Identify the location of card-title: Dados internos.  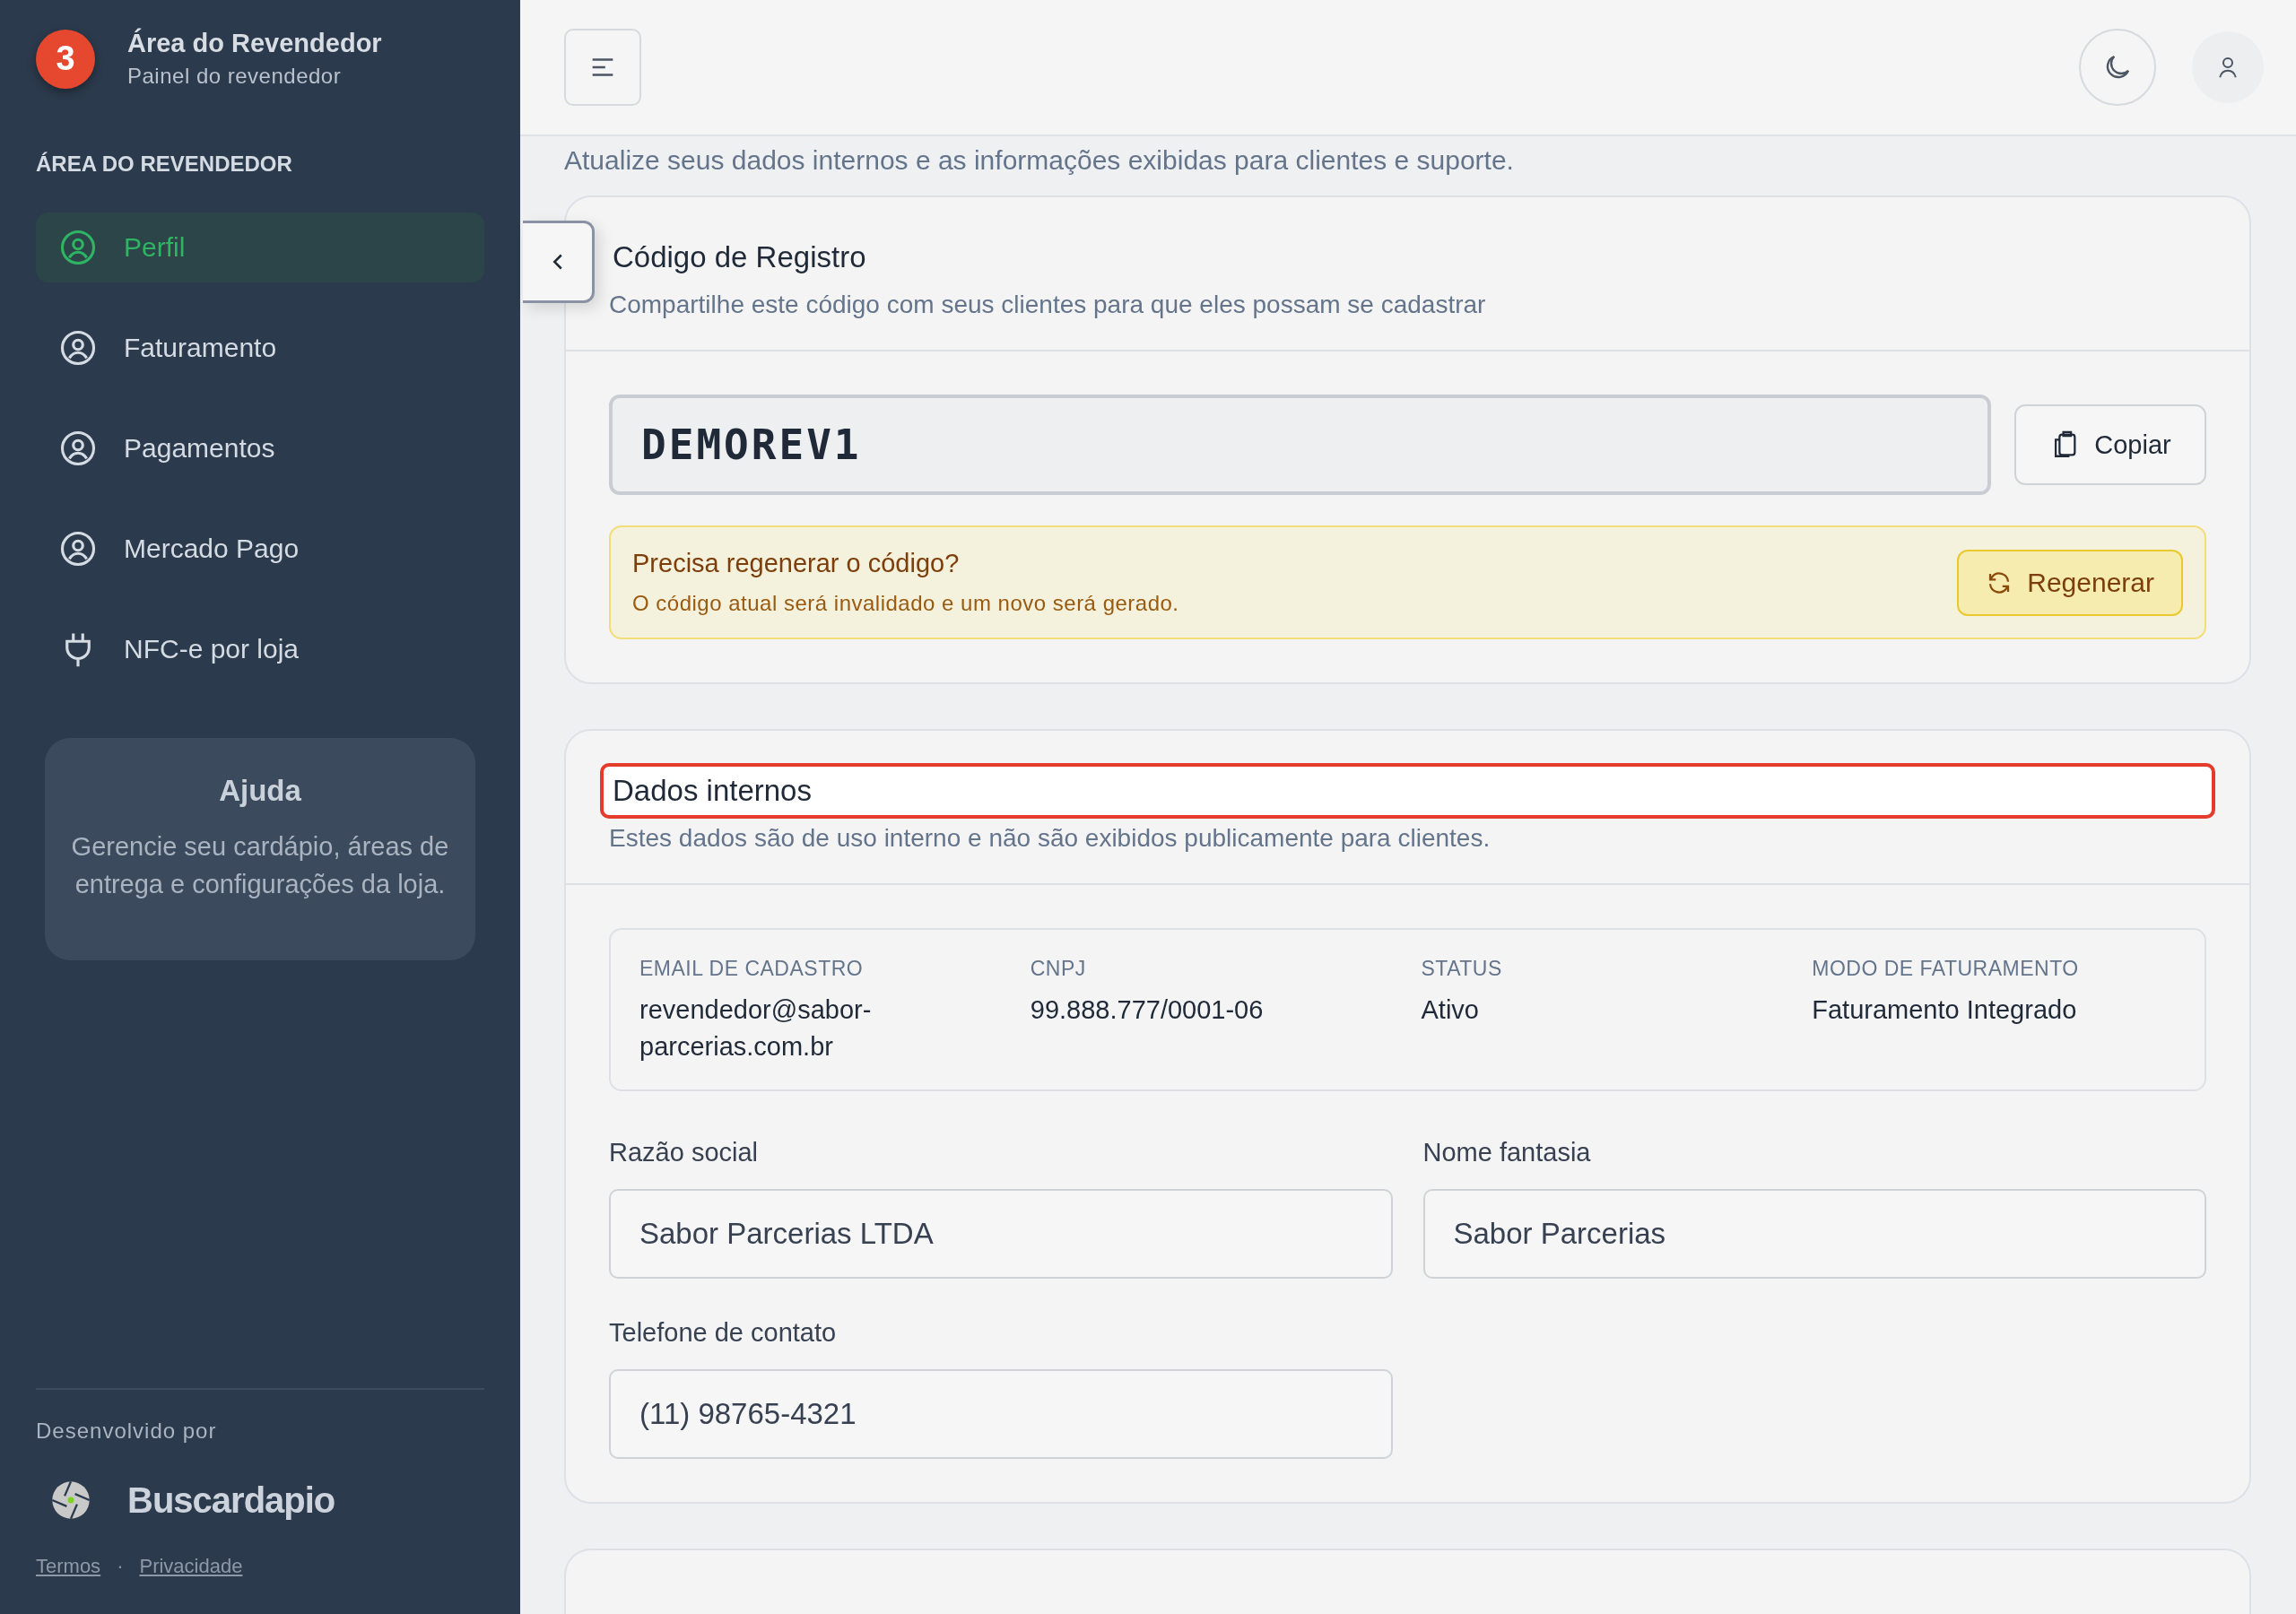
(1407, 791).